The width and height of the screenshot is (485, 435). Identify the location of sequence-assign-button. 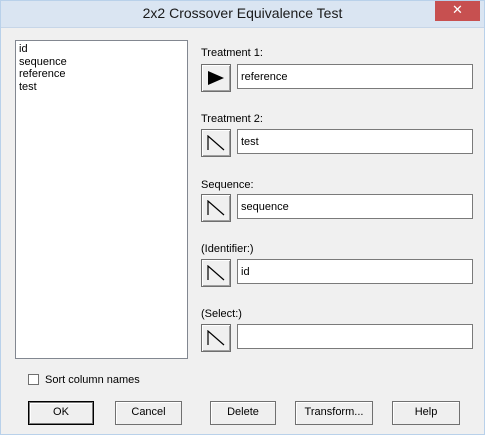
(216, 208).